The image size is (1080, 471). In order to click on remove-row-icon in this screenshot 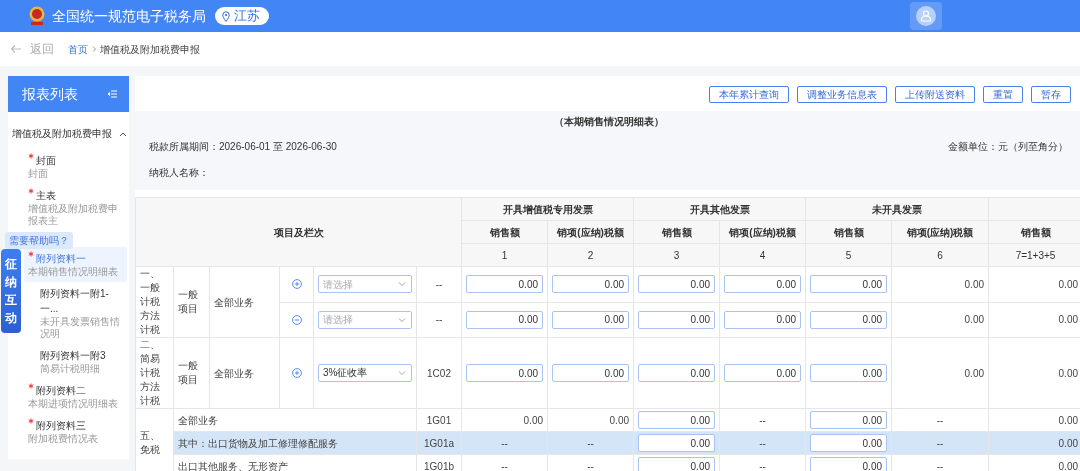, I will do `click(296, 319)`.